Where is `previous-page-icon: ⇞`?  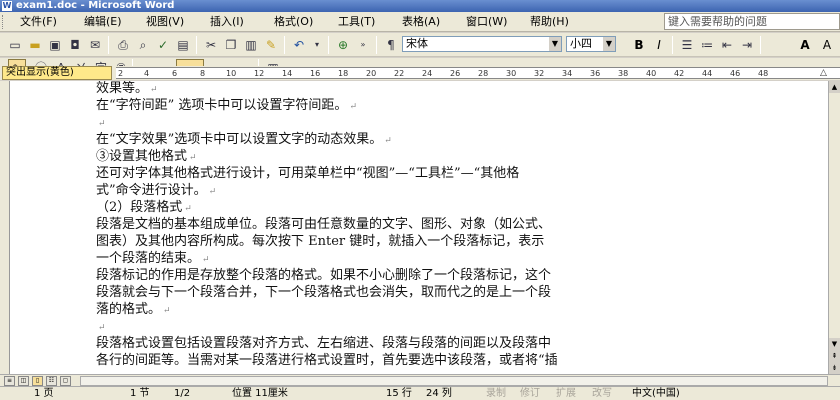
previous-page-icon: ⇞ is located at coordinates (834, 356).